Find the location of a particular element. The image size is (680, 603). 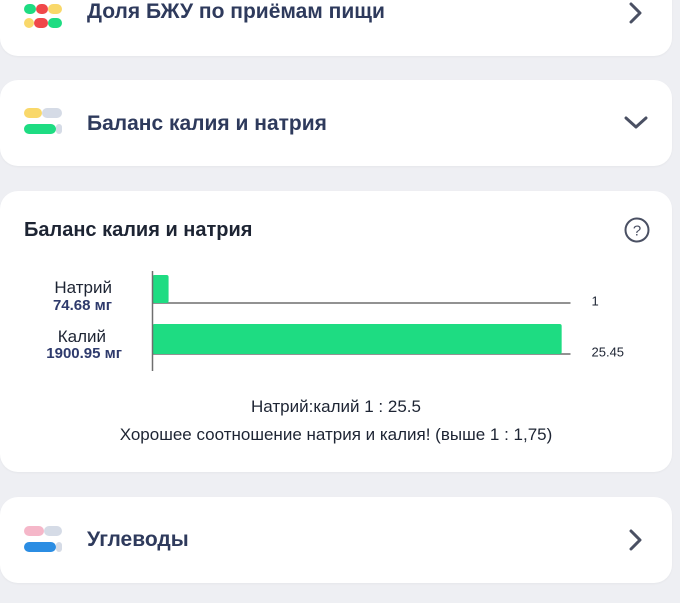

potassium-label: Калий is located at coordinates (81, 336).